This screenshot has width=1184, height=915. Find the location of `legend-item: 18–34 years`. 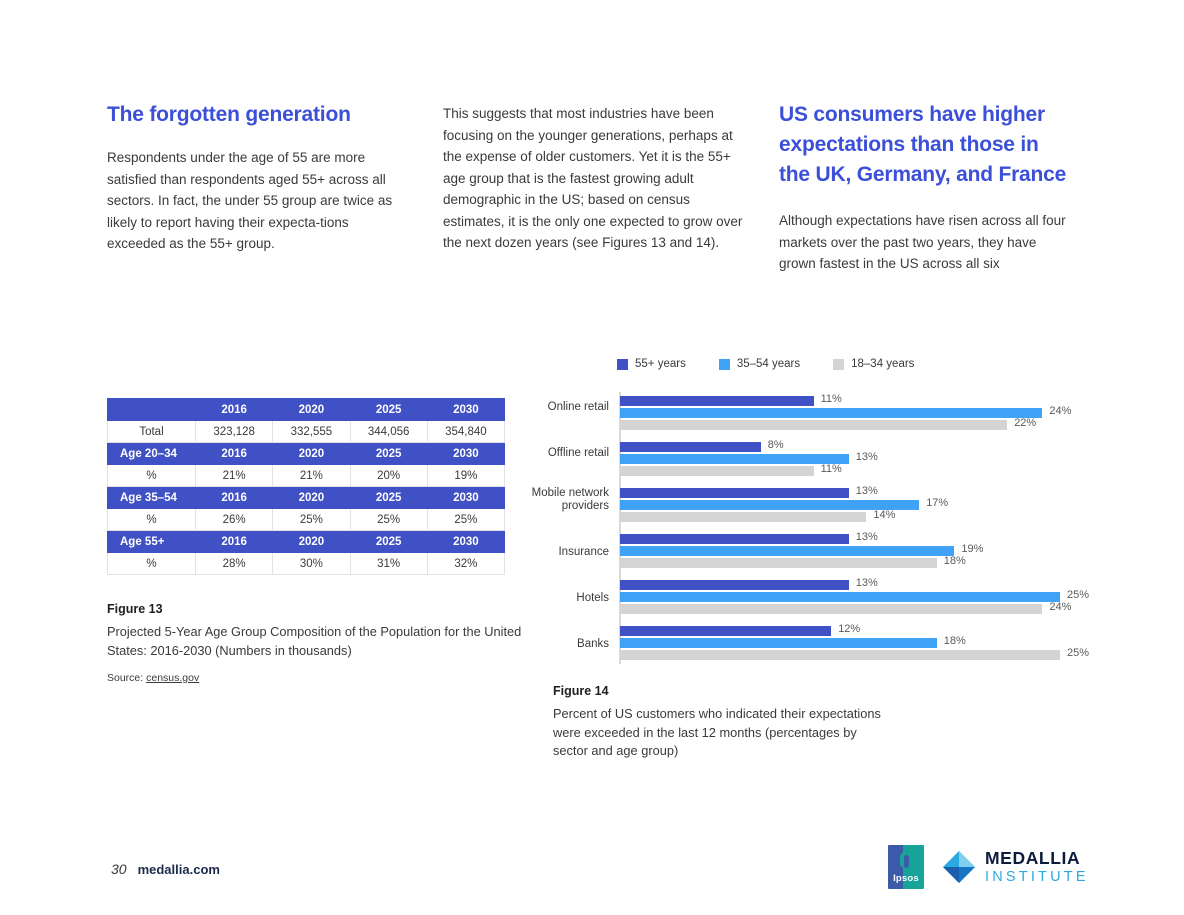

legend-item: 18–34 years is located at coordinates (873, 364).